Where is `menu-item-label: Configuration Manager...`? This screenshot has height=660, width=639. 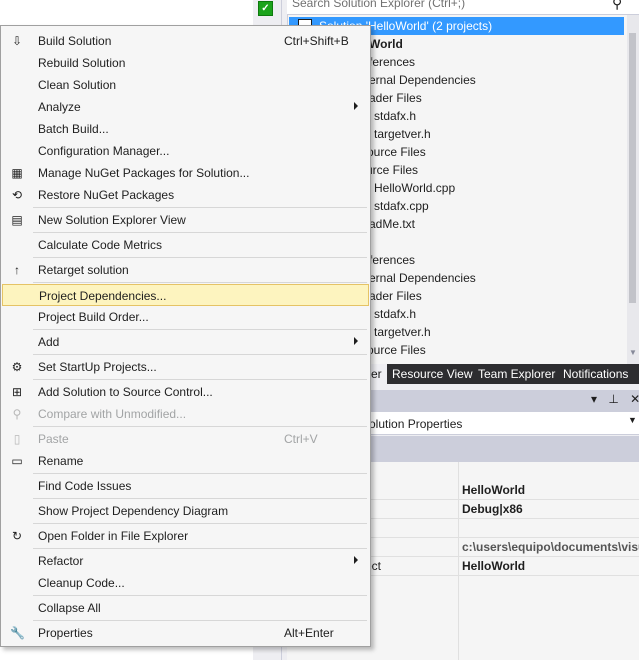 menu-item-label: Configuration Manager... is located at coordinates (104, 151).